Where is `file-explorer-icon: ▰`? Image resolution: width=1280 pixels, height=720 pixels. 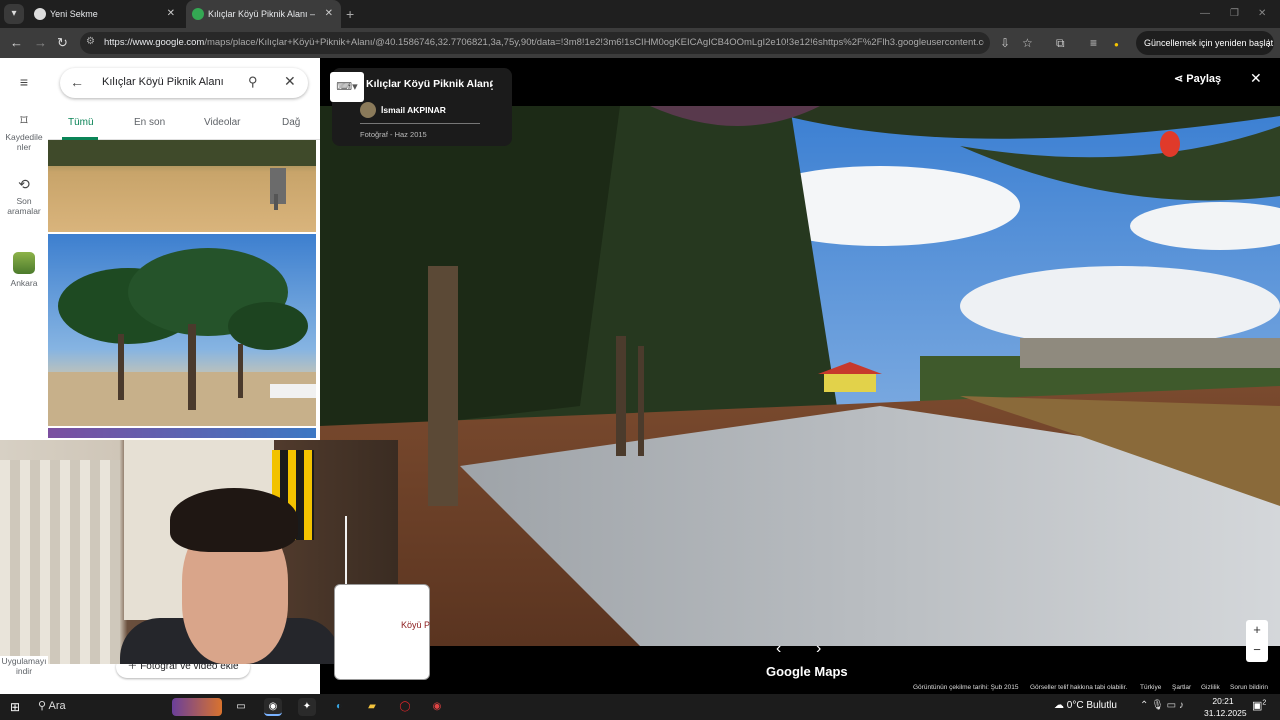 file-explorer-icon: ▰ is located at coordinates (372, 707).